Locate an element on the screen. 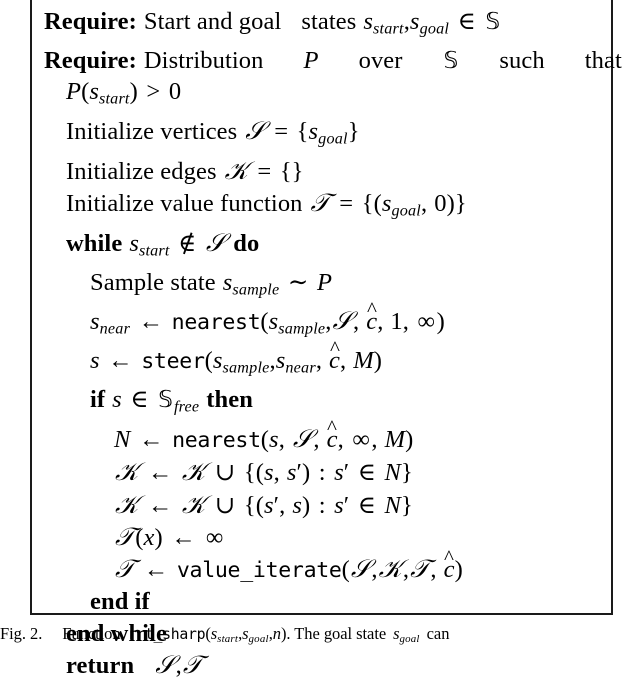 The image size is (640, 681). caption-arg-s-start-sub: start is located at coordinates (228, 639).